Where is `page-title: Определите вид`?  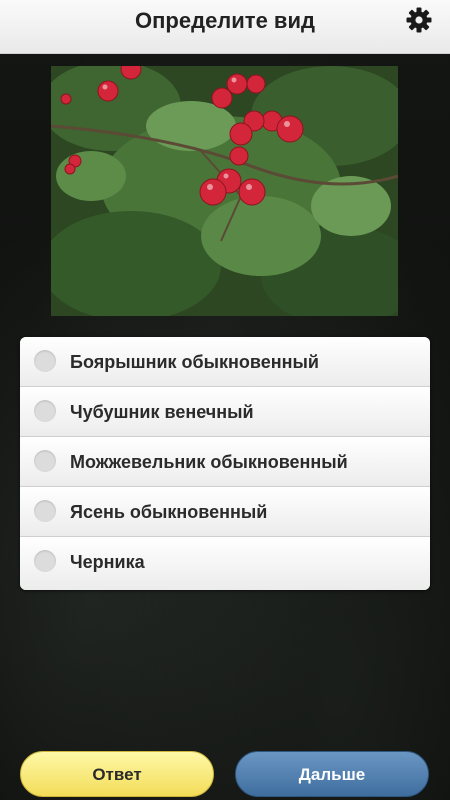
page-title: Определите вид is located at coordinates (225, 20).